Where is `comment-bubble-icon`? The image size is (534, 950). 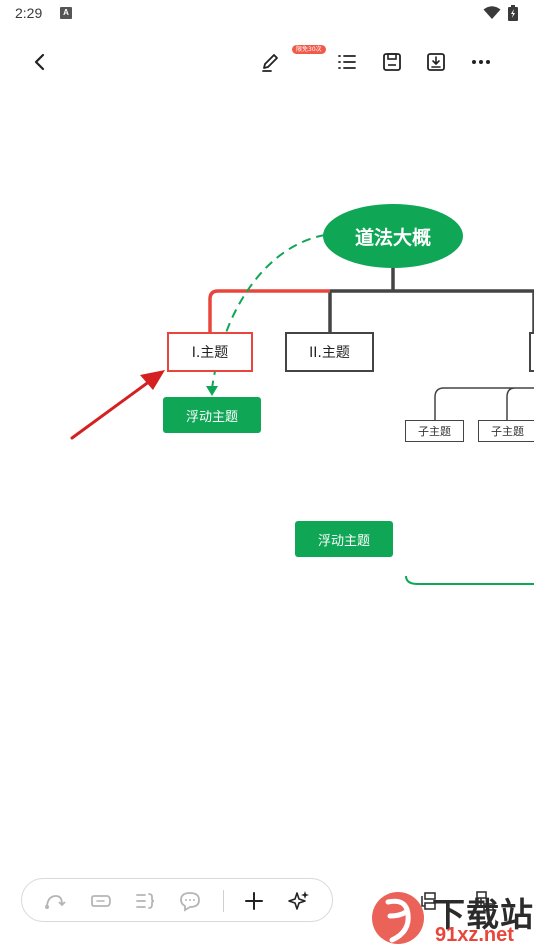 comment-bubble-icon is located at coordinates (190, 902).